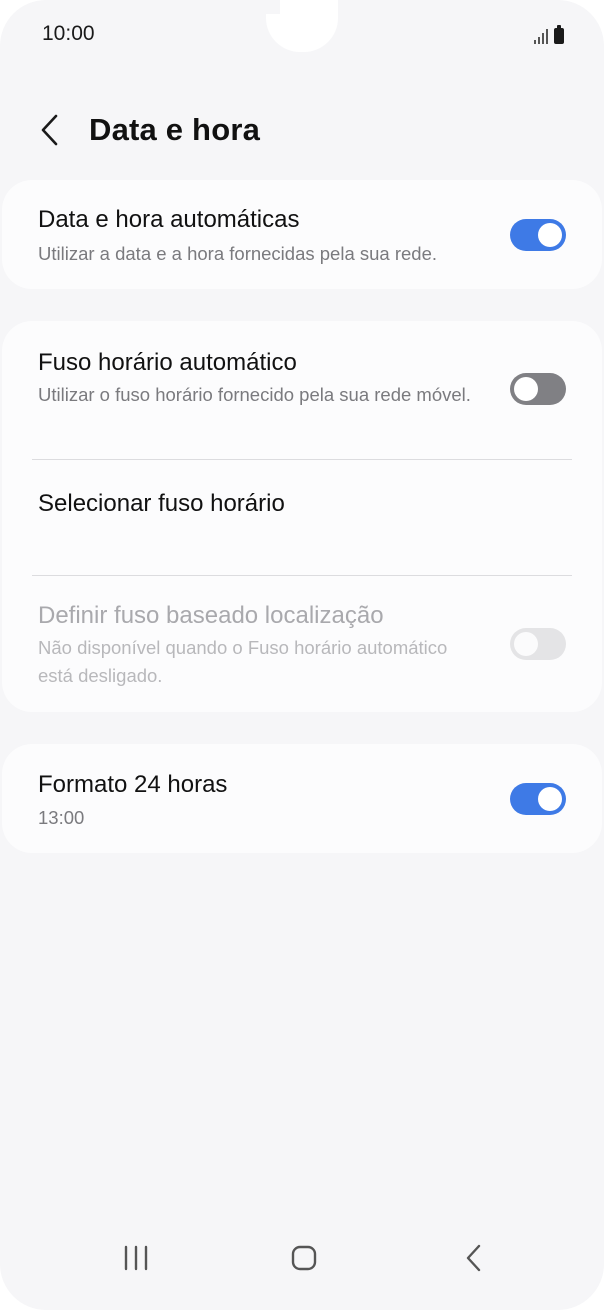 This screenshot has height=1310, width=604. What do you see at coordinates (167, 362) in the screenshot?
I see `setting-title: Fuso horário automático` at bounding box center [167, 362].